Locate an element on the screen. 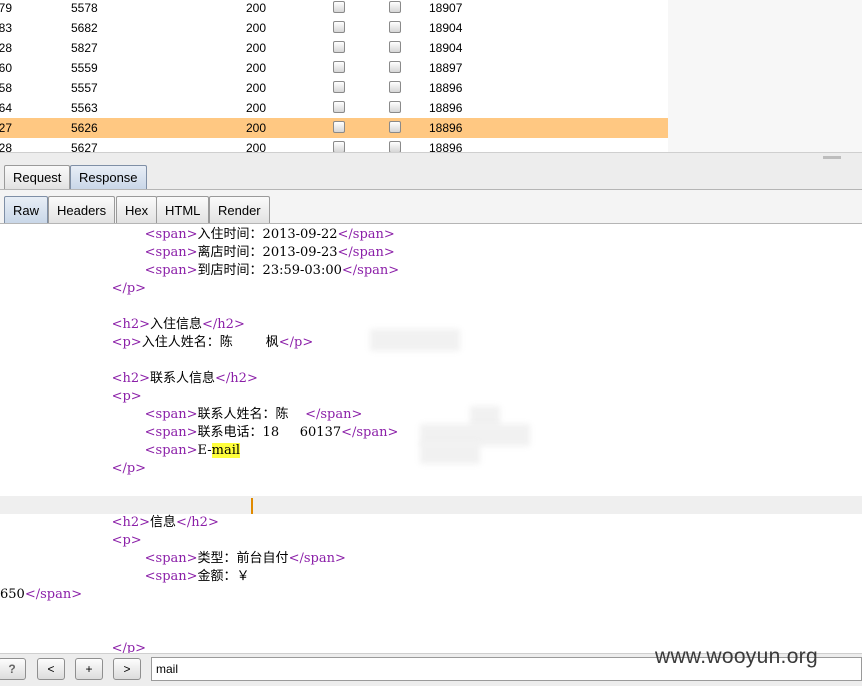  previous-match-button: < is located at coordinates (51, 669).